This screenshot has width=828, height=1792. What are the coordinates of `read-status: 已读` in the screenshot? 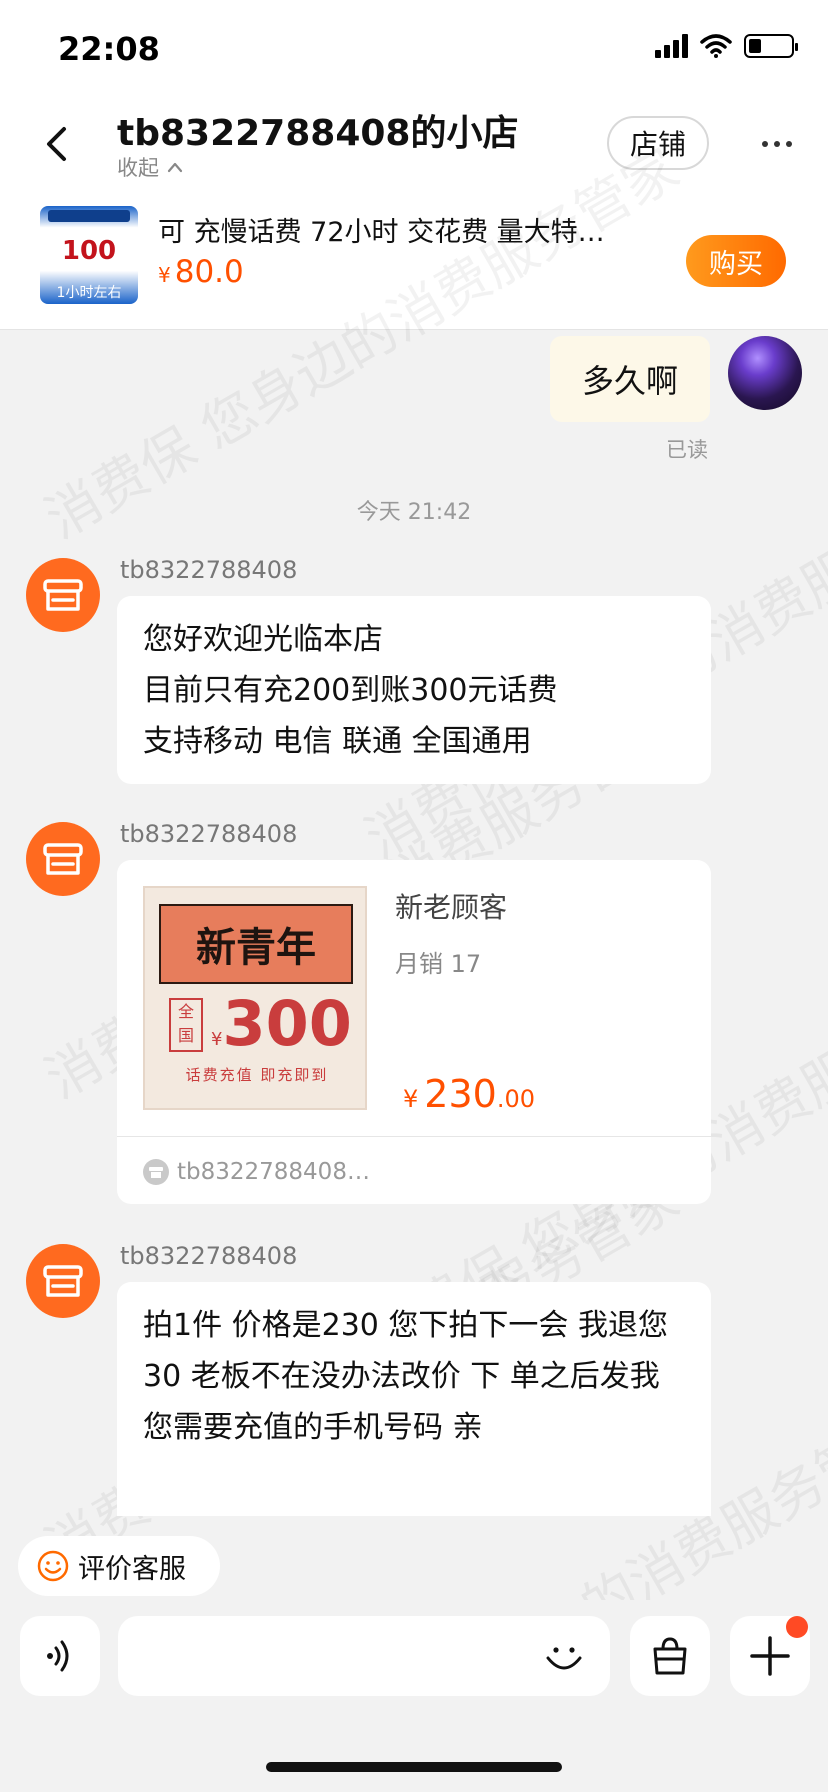 It's located at (687, 450).